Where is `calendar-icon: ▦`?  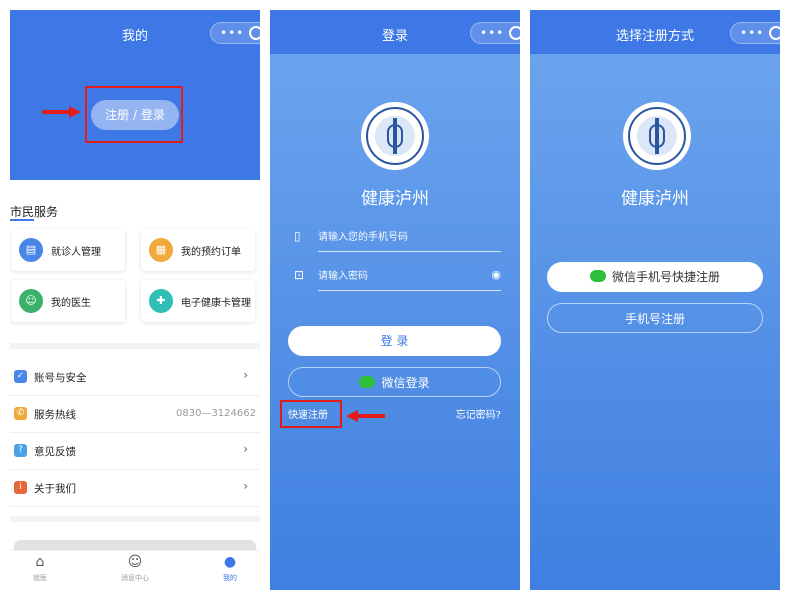
calendar-icon: ▦ is located at coordinates (161, 250).